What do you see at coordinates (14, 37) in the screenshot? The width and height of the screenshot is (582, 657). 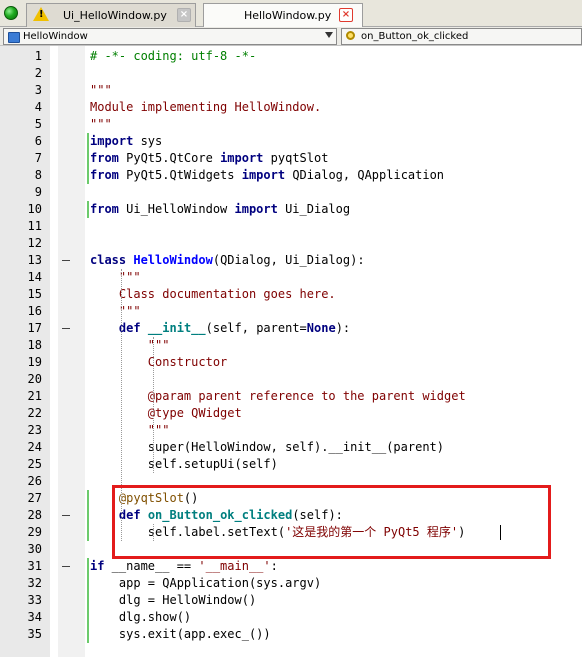 I see `class-icon` at bounding box center [14, 37].